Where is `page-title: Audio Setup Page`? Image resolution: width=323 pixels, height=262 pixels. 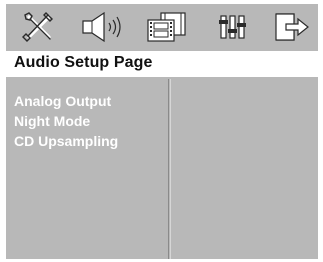 page-title: Audio Setup Page is located at coordinates (83, 62).